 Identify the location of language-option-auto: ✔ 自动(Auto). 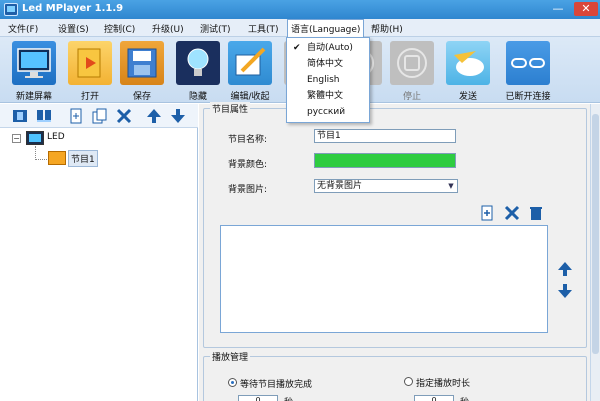
(328, 48).